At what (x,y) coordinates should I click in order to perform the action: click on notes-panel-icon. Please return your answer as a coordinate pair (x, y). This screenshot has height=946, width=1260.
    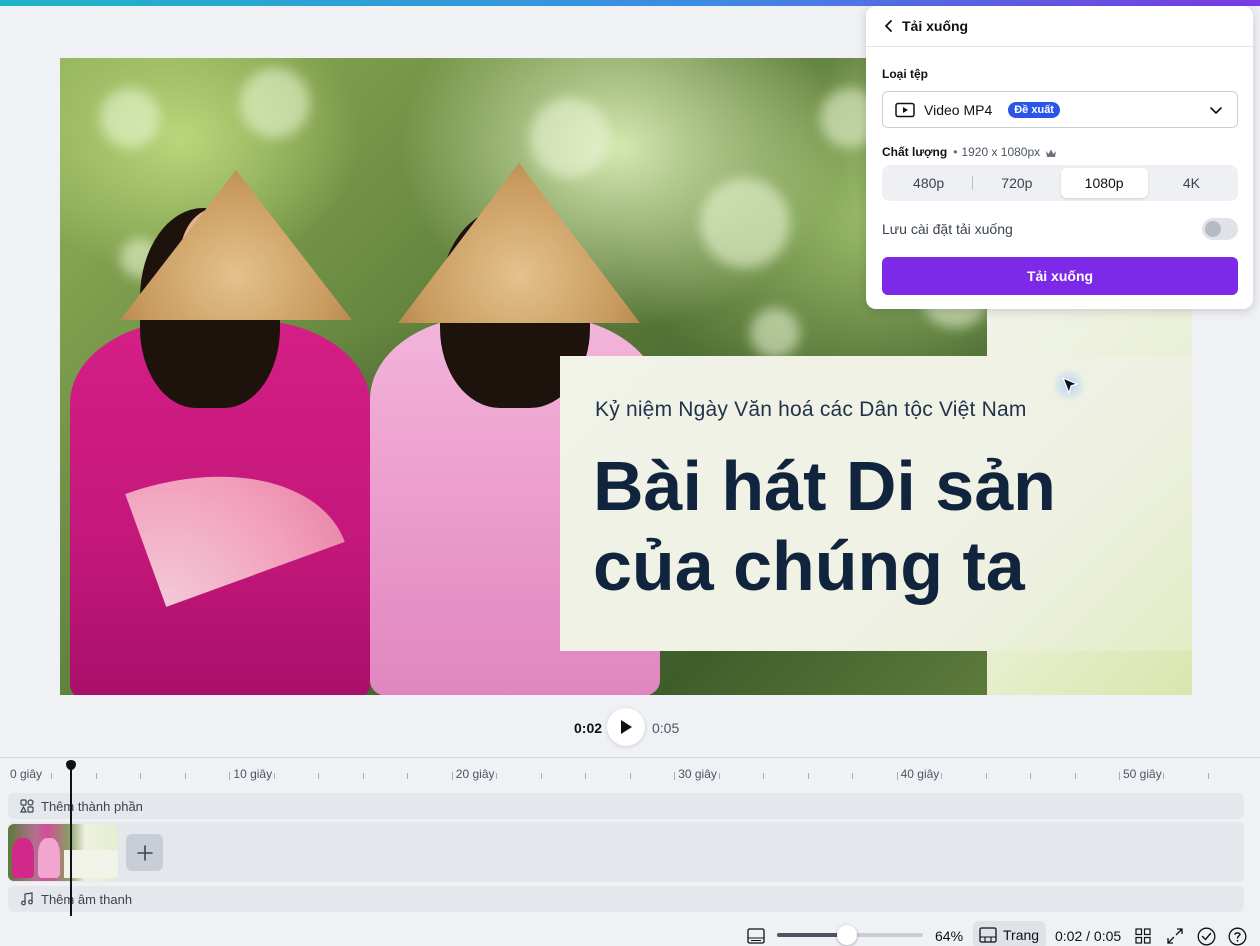
    Looking at the image, I should click on (756, 936).